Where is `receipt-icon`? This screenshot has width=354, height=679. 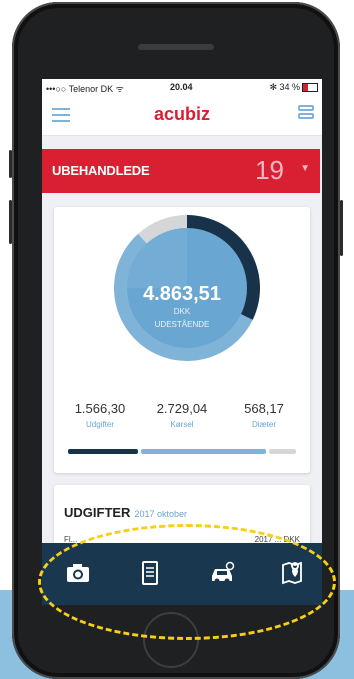
receipt-icon is located at coordinates (152, 574).